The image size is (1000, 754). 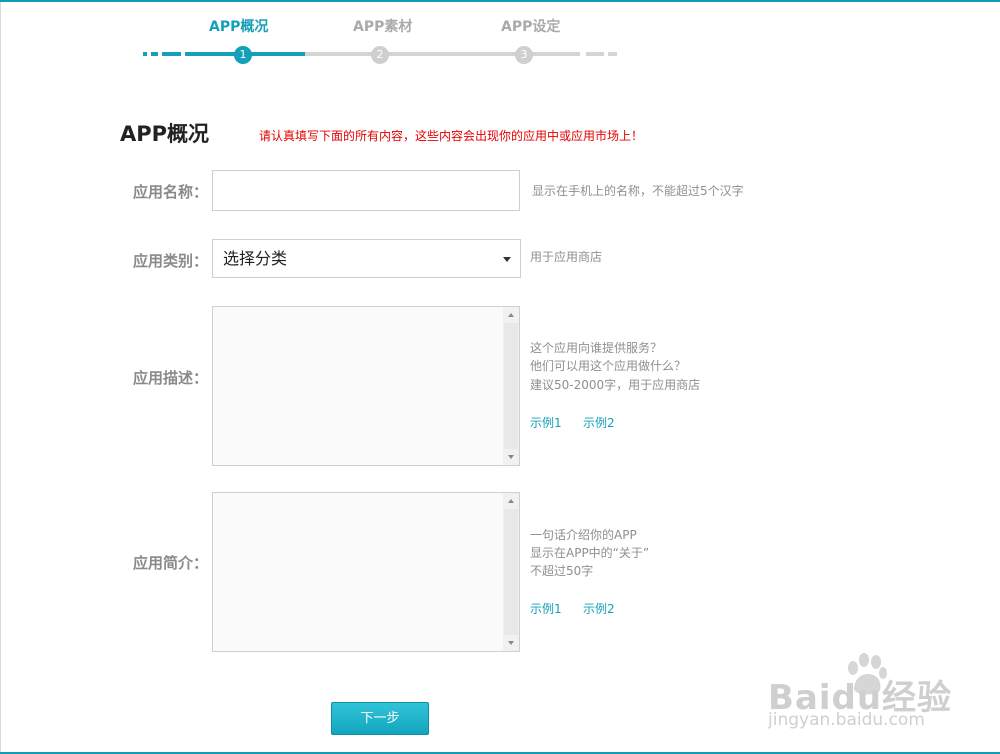 What do you see at coordinates (380, 55) in the screenshot?
I see `step-2-dot: 2` at bounding box center [380, 55].